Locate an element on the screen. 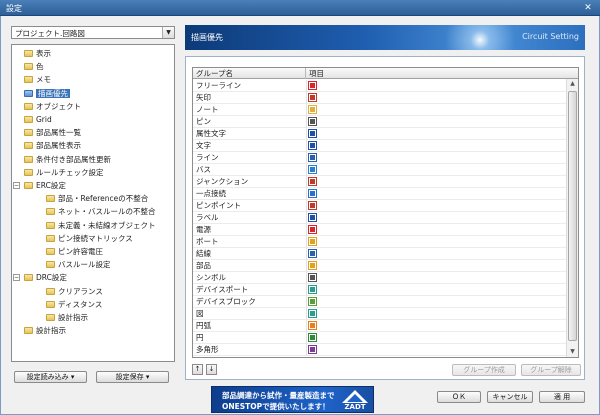 The height and width of the screenshot is (415, 600). pin-icon is located at coordinates (312, 121).